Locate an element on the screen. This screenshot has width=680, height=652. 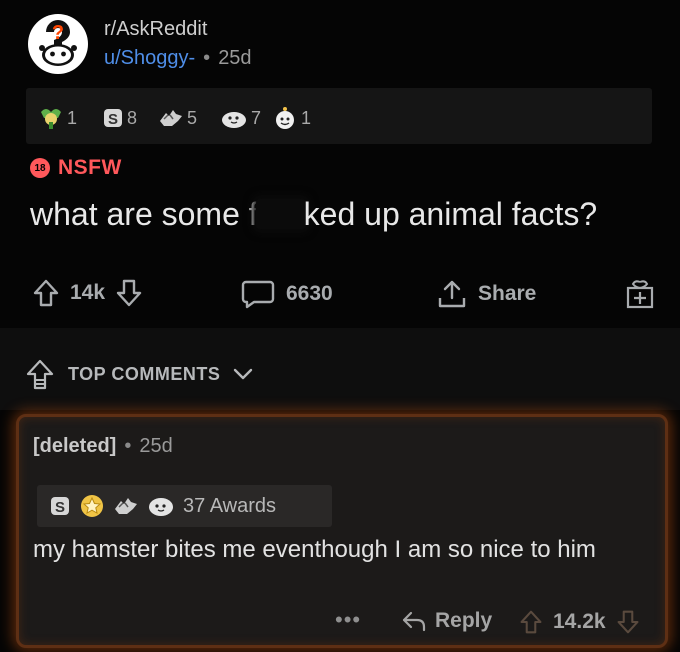
comment-awards-count: 37 Awards is located at coordinates (230, 505).